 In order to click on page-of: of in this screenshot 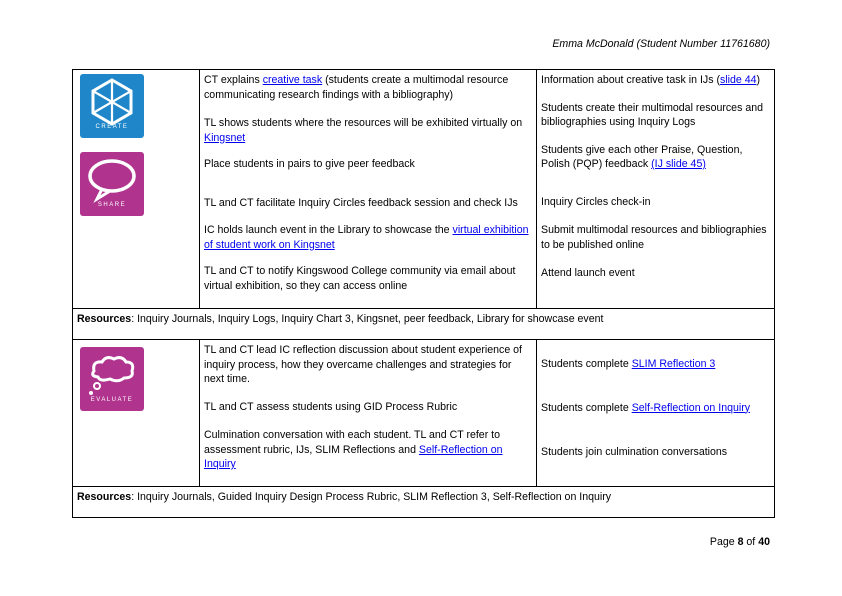, I will do `click(751, 542)`.